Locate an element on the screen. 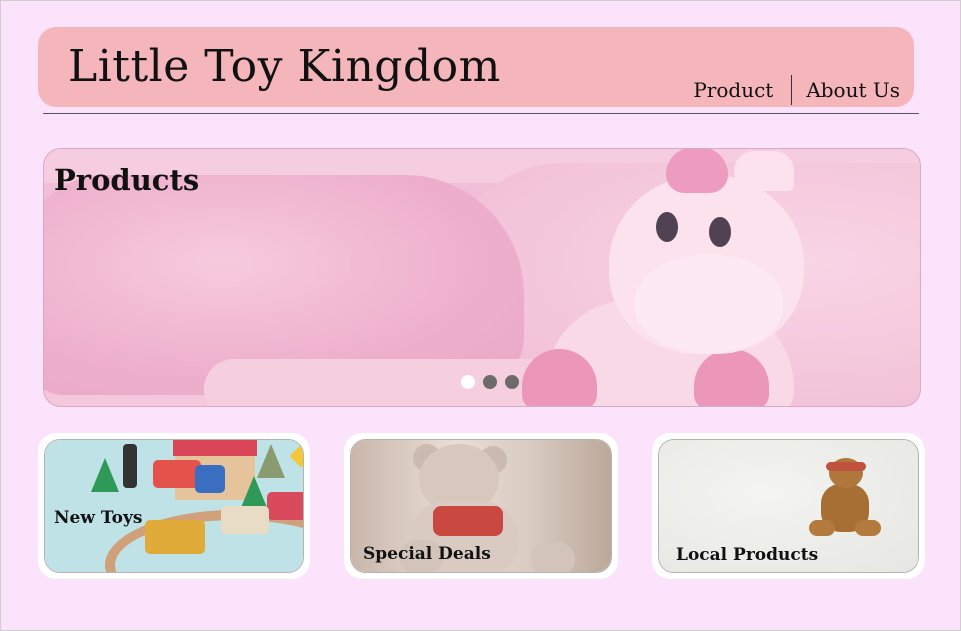 Image resolution: width=961 pixels, height=631 pixels. local-products-image: Local Products is located at coordinates (788, 506).